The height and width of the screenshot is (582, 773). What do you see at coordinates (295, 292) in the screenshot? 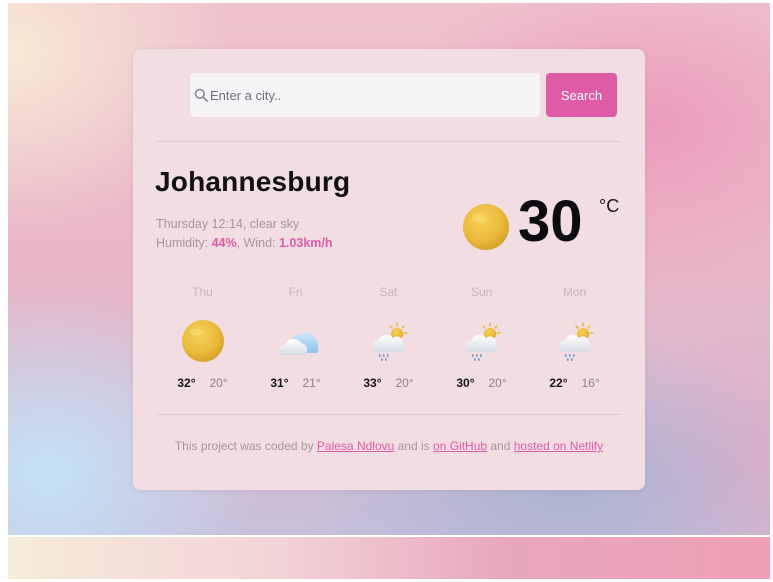
I see `forecast-day-name: Fri` at bounding box center [295, 292].